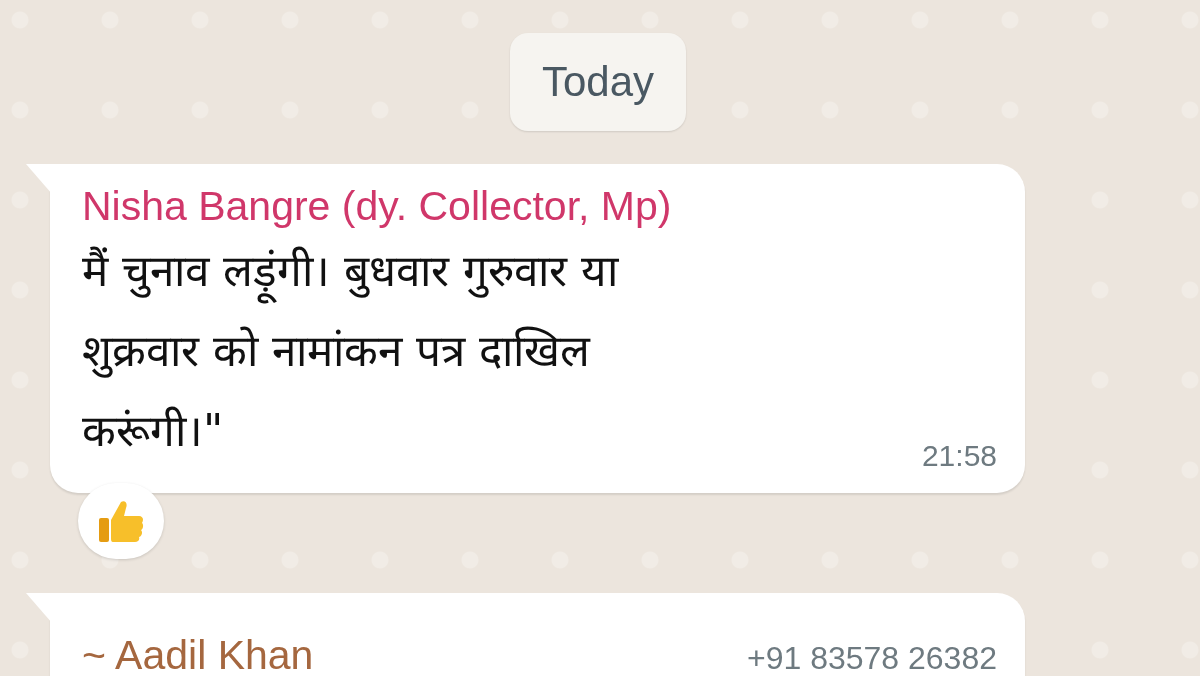 The height and width of the screenshot is (676, 1200). What do you see at coordinates (350, 271) in the screenshot?
I see `message-text: मैं चुनाव लड़ूंगी। बुधवार गुरुवार या` at bounding box center [350, 271].